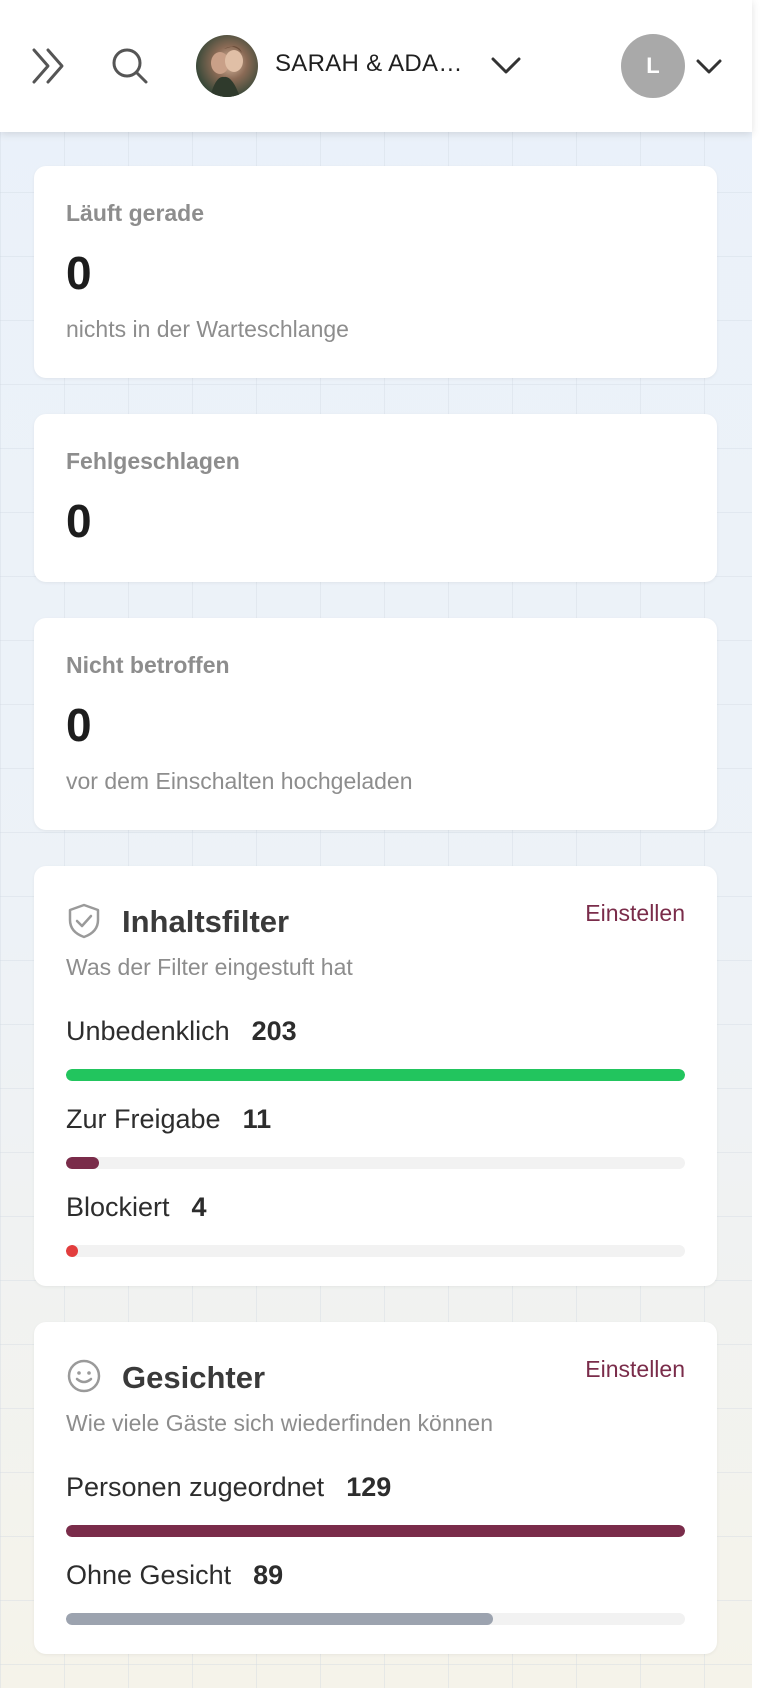 The height and width of the screenshot is (1688, 780). What do you see at coordinates (118, 1207) in the screenshot?
I see `metric-name: Blockiert` at bounding box center [118, 1207].